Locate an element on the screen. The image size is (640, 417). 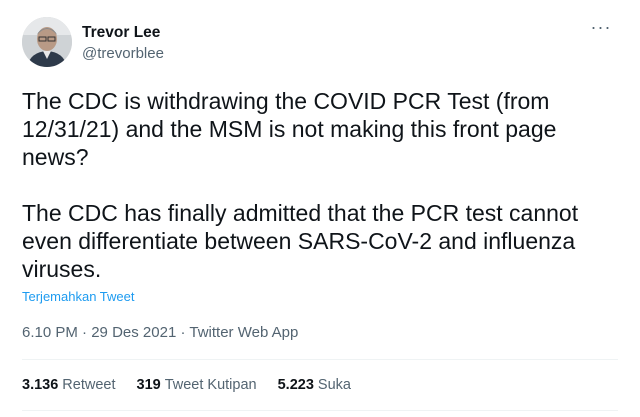
stat-label: Tweet Kutipan is located at coordinates (210, 385).